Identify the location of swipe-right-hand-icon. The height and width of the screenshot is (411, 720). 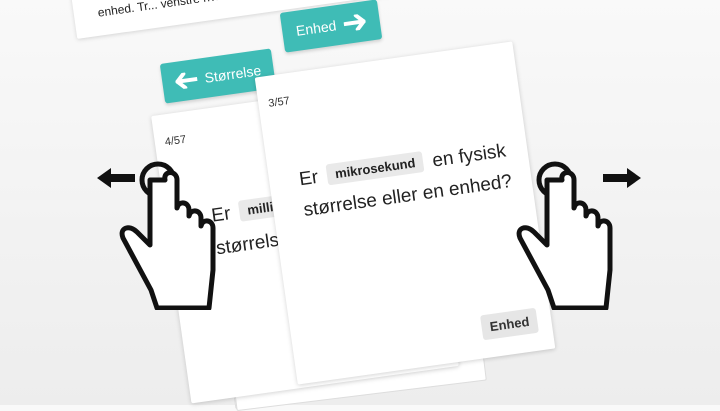
(578, 235).